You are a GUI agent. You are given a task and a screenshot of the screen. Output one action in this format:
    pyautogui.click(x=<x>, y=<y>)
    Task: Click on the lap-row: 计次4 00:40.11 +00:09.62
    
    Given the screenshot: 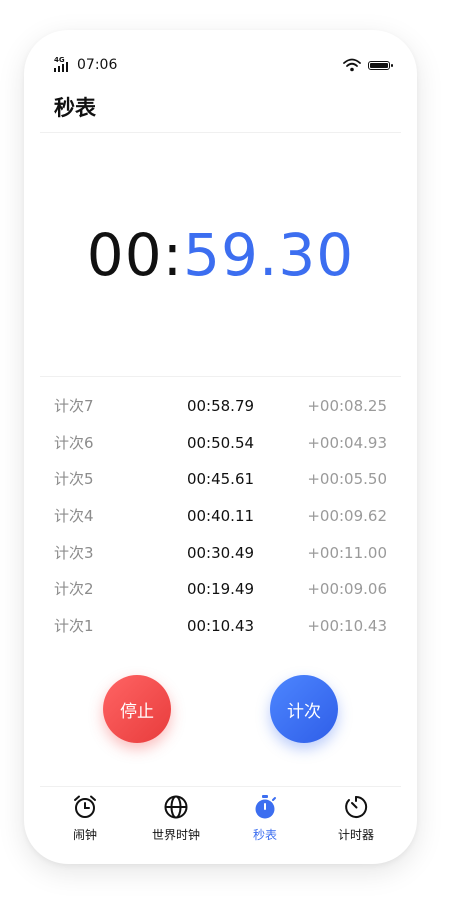 What is the action you would take?
    pyautogui.click(x=220, y=516)
    